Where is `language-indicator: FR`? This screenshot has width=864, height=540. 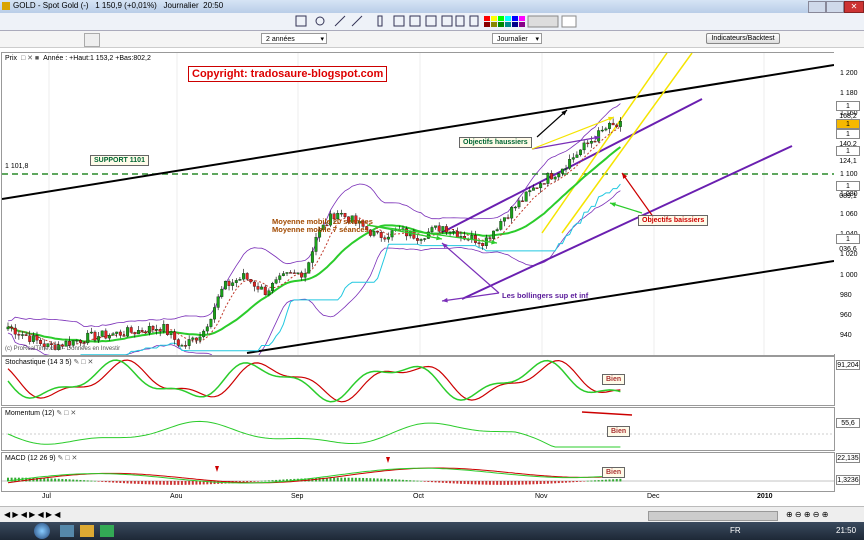
language-indicator: FR is located at coordinates (735, 530).